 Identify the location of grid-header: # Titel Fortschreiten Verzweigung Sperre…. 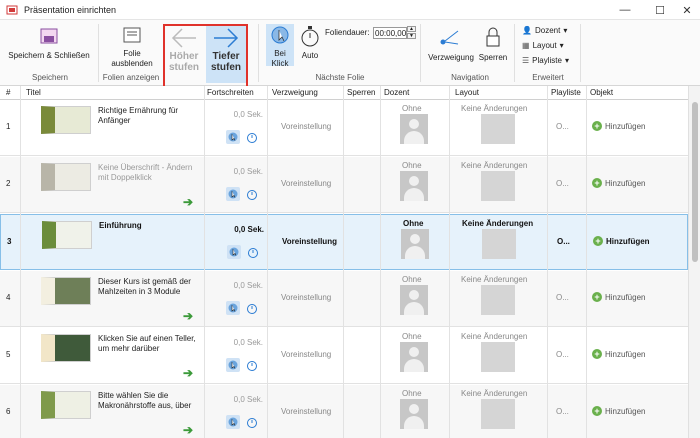
(344, 93).